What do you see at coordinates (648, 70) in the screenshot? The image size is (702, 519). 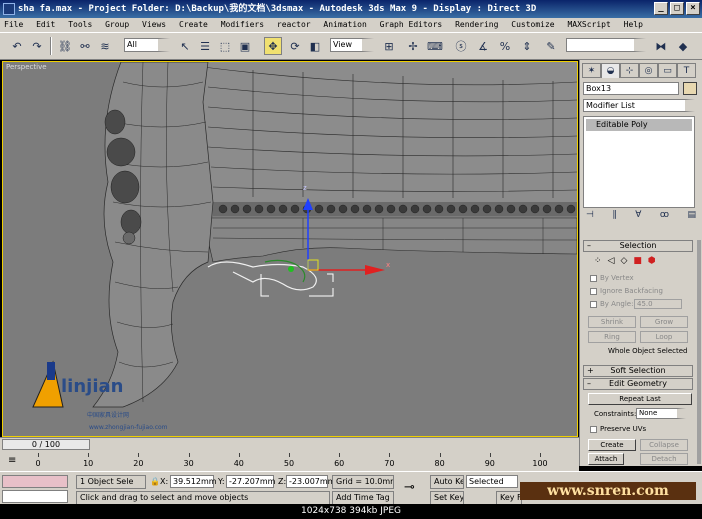 I see `motion-tab-icon: ◎` at bounding box center [648, 70].